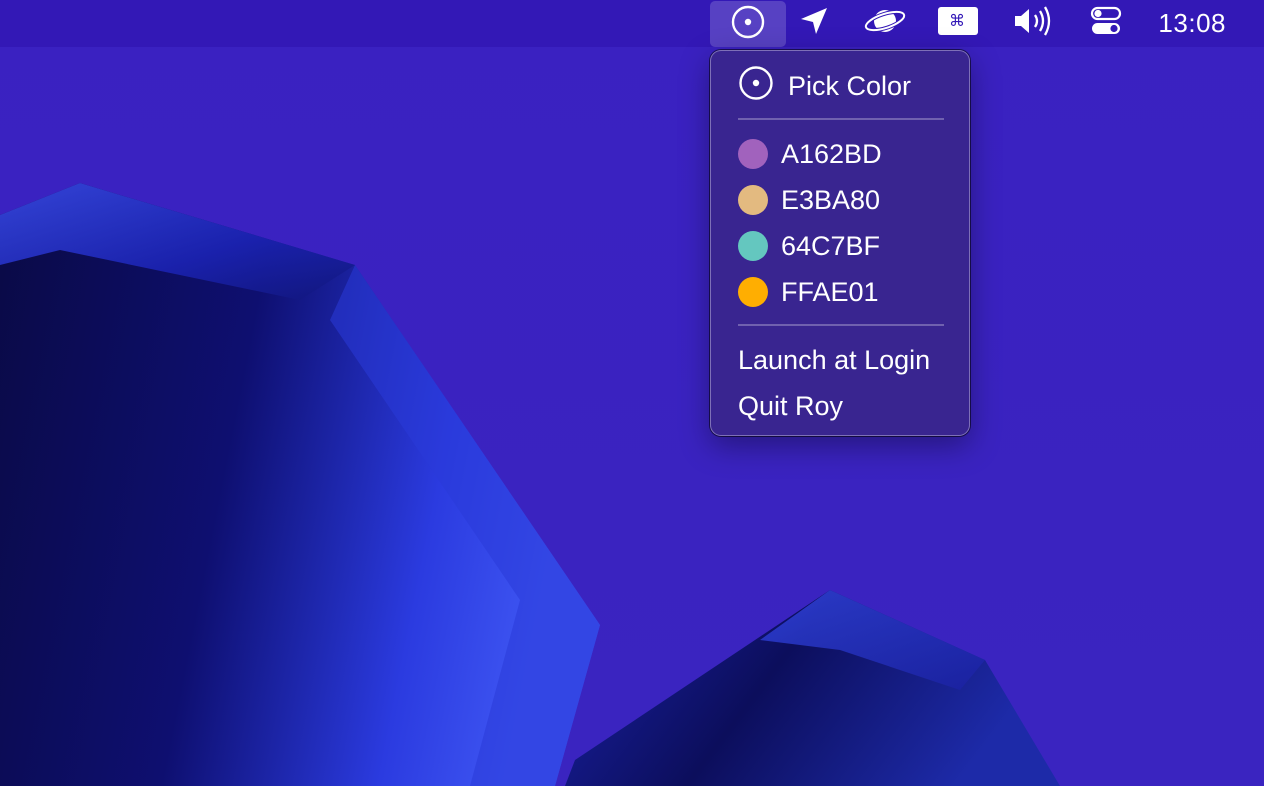 The width and height of the screenshot is (1264, 786). What do you see at coordinates (843, 406) in the screenshot?
I see `quit-menu-item: Quit Roy` at bounding box center [843, 406].